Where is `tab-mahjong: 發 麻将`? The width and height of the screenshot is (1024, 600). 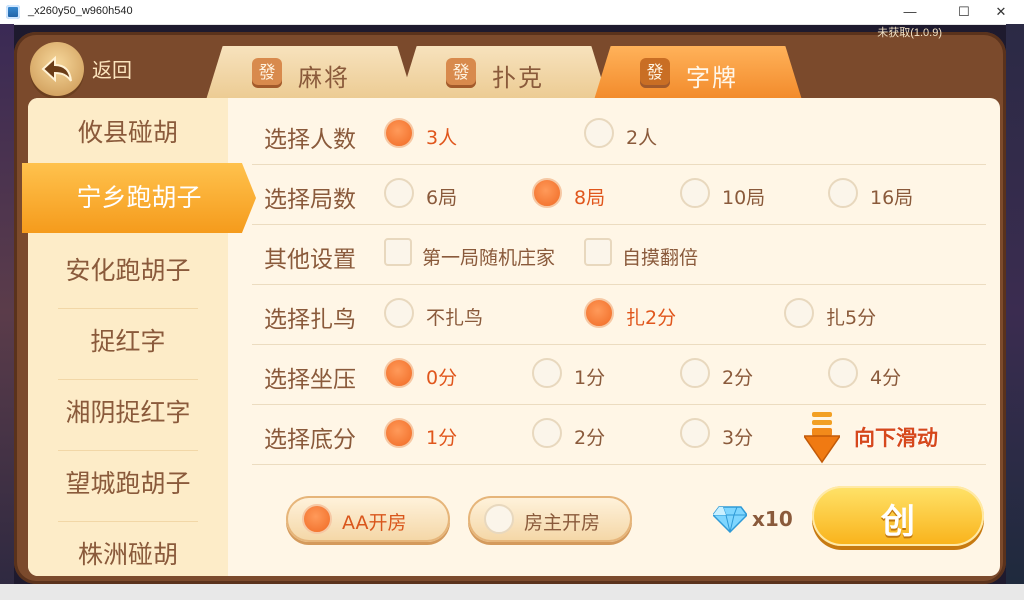 tab-mahjong: 發 麻将 is located at coordinates (310, 73).